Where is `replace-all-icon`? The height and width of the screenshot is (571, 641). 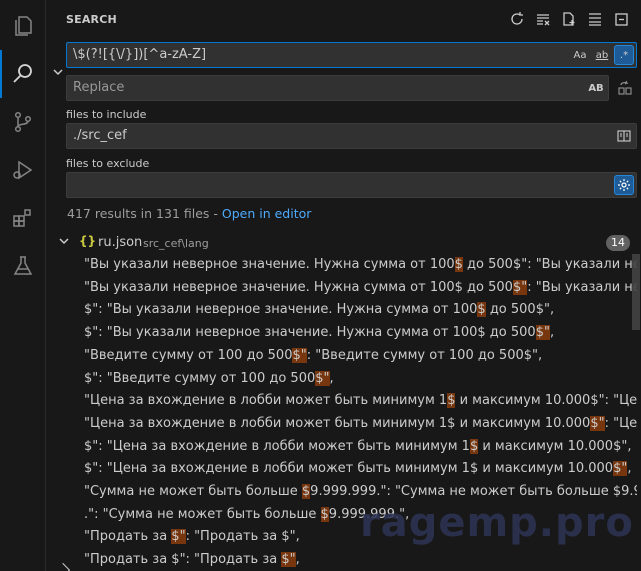
replace-all-icon is located at coordinates (625, 88).